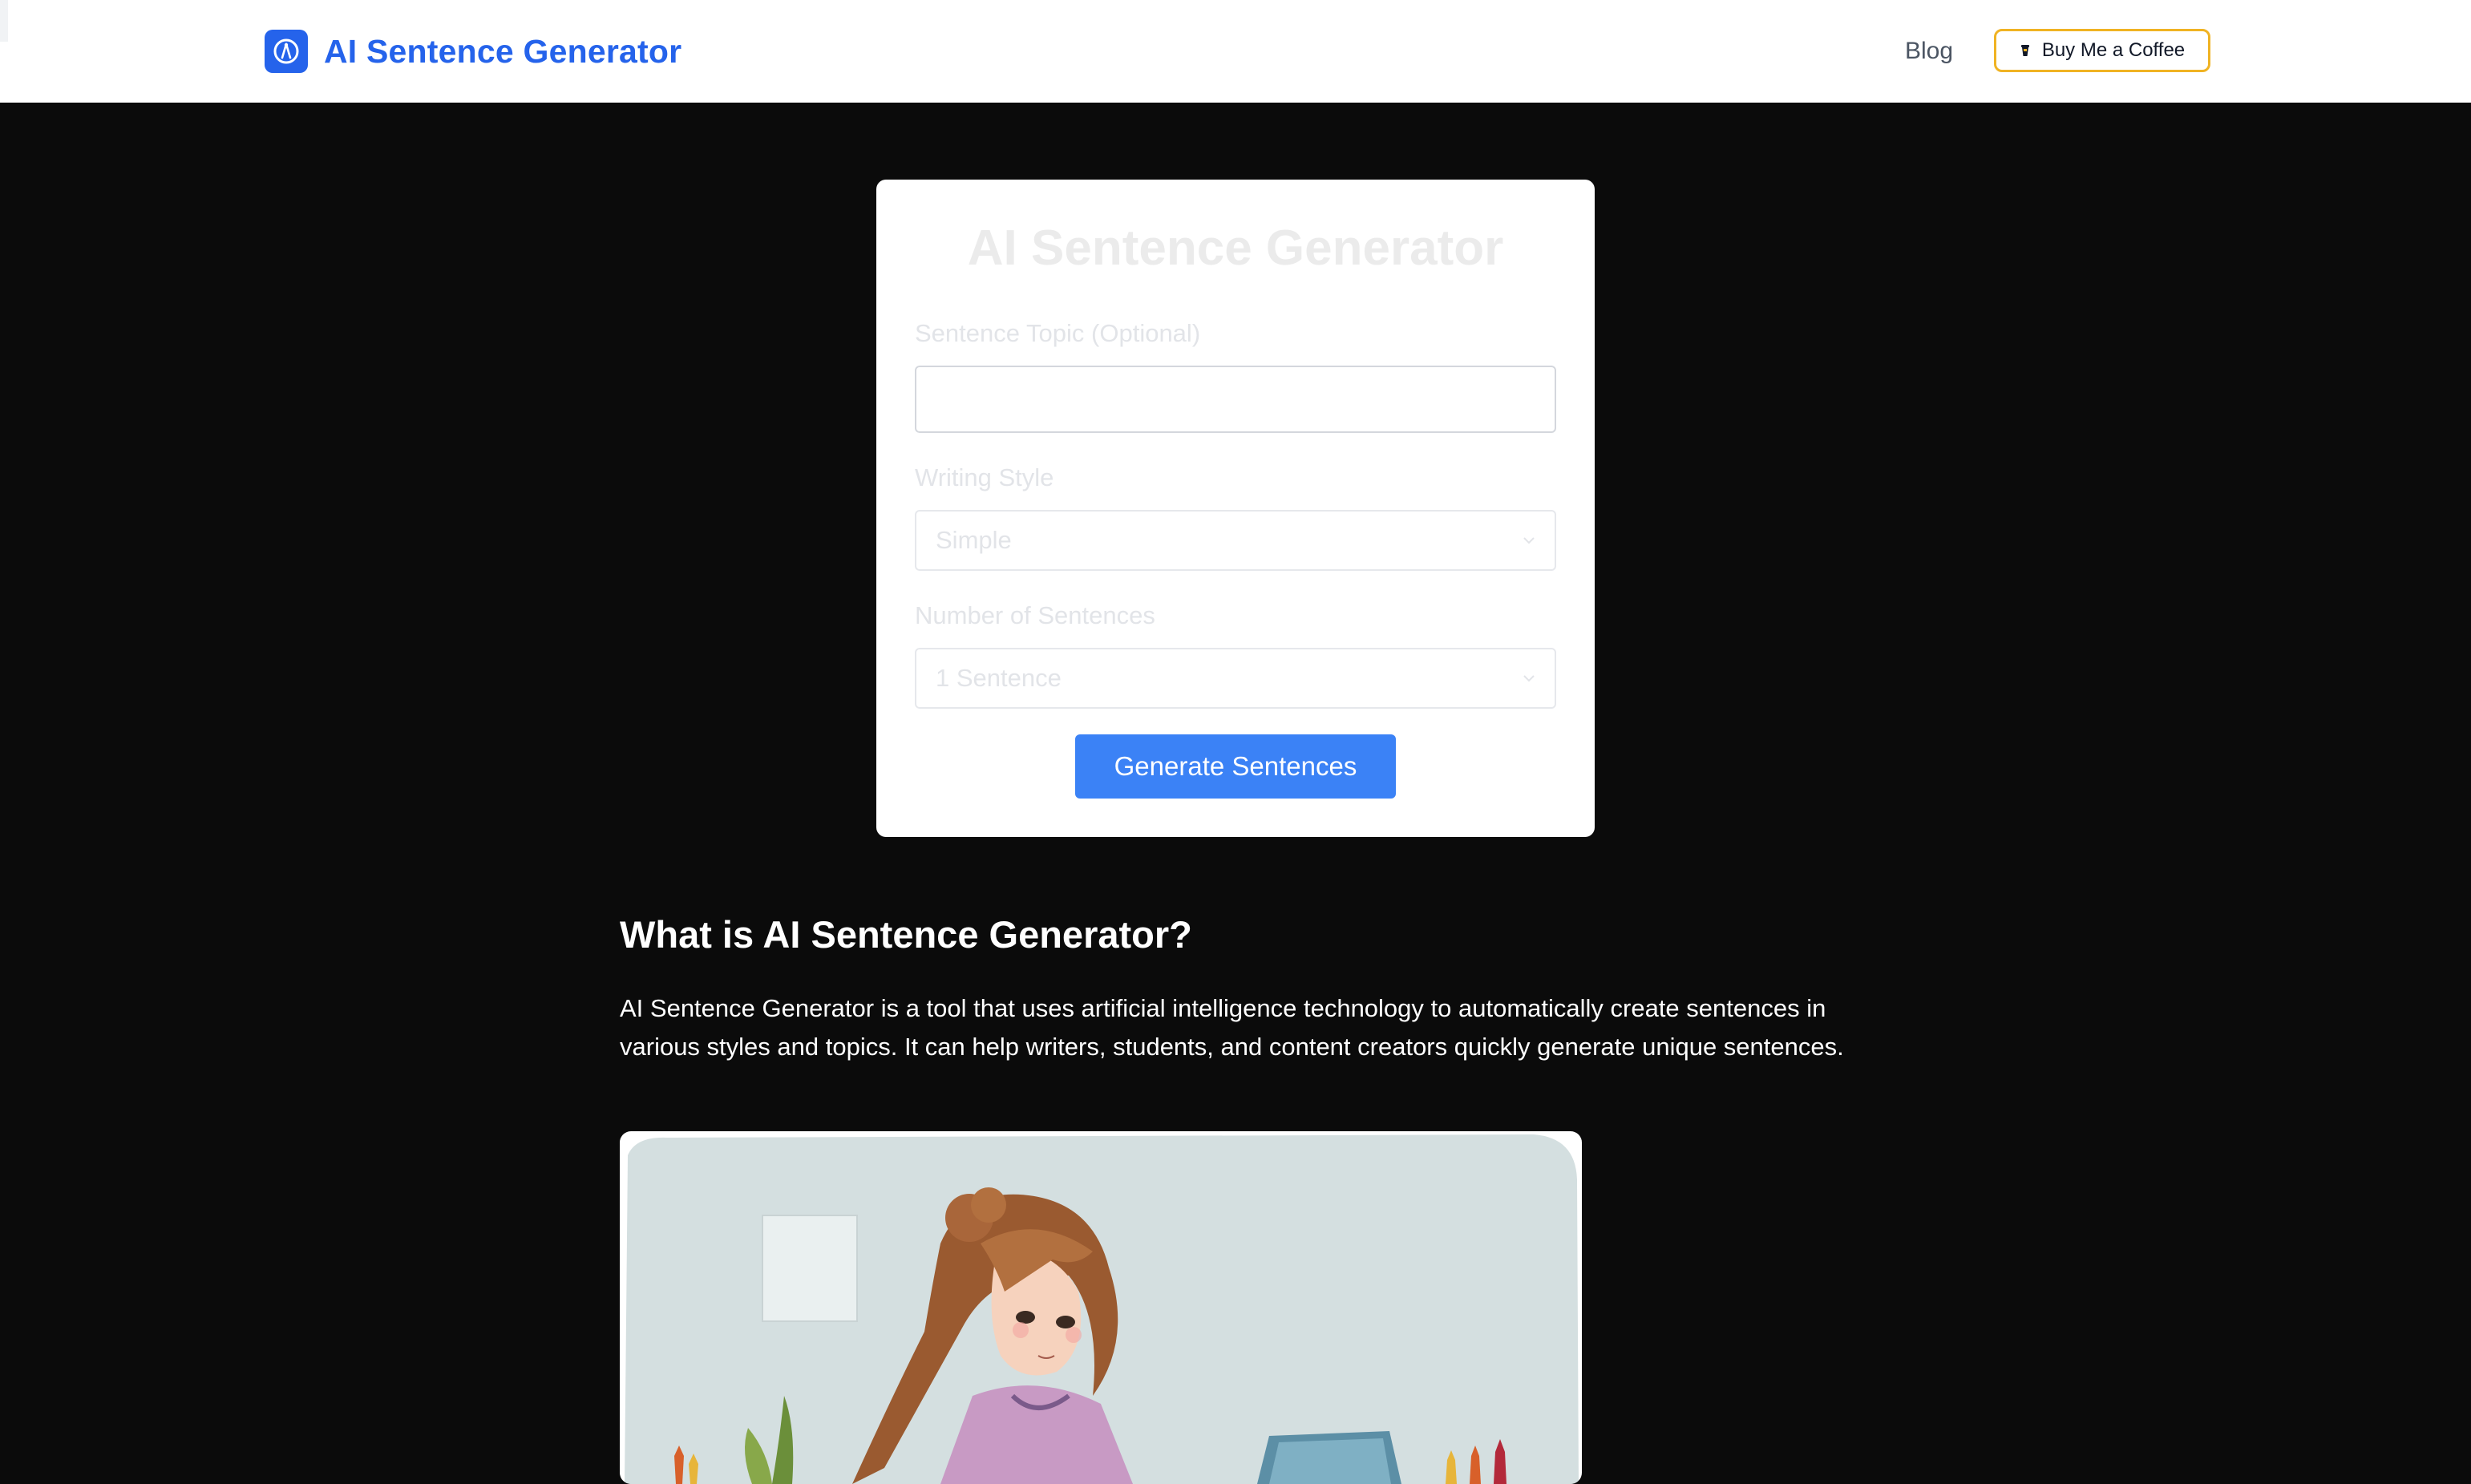  I want to click on topic-input, so click(1235, 399).